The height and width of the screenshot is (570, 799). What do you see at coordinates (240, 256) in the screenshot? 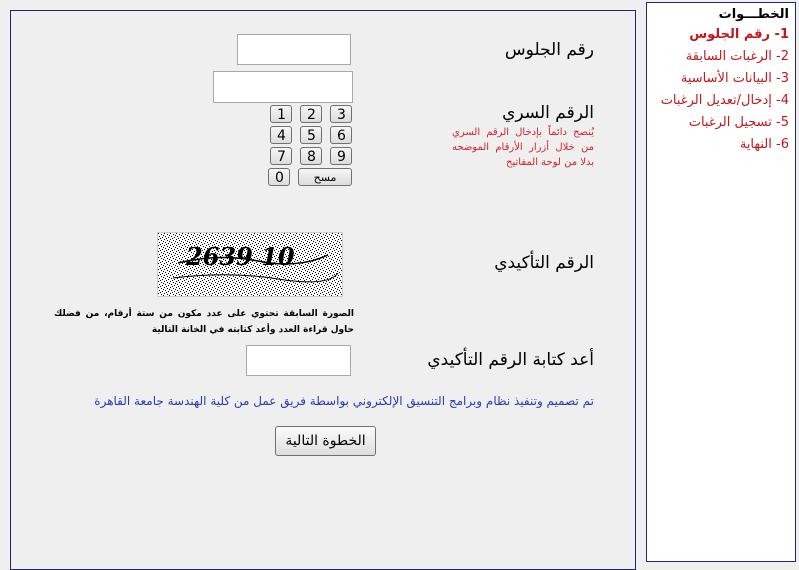
I see `captcha-text: 2639 10` at bounding box center [240, 256].